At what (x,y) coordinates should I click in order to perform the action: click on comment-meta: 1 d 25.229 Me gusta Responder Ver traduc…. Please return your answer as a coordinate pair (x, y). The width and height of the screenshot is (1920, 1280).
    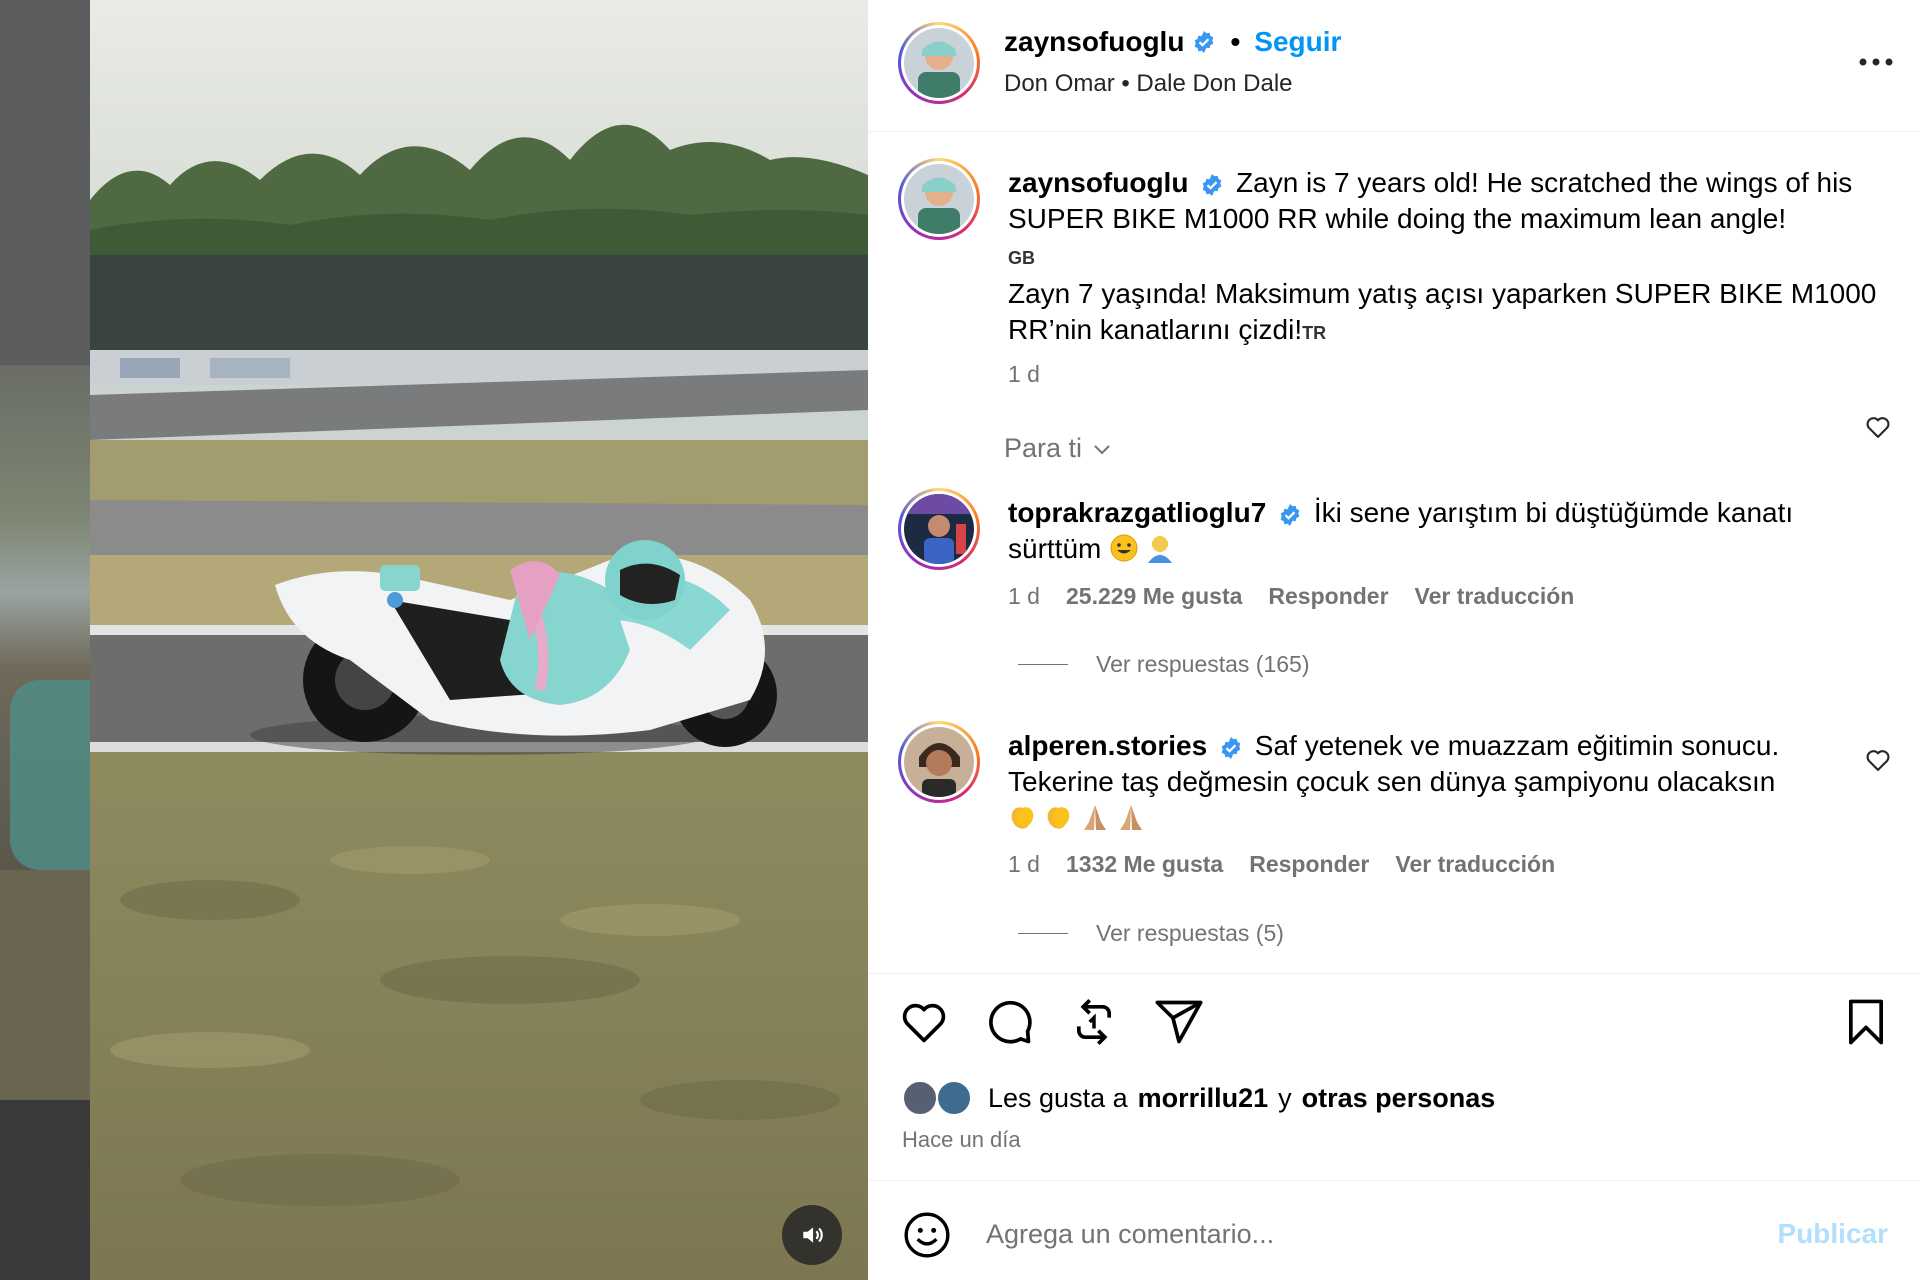
    Looking at the image, I should click on (1291, 596).